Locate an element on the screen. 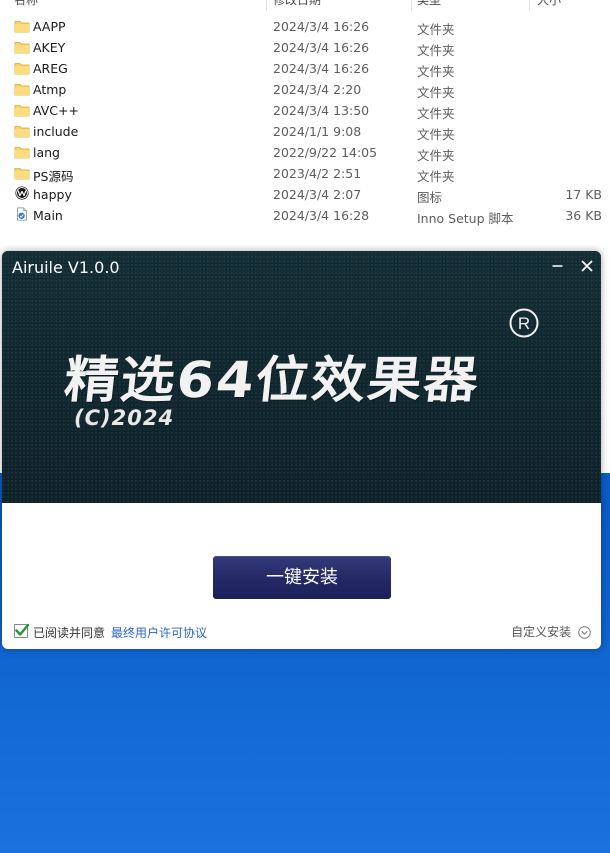  column-date: 修改日期 is located at coordinates (297, 4).